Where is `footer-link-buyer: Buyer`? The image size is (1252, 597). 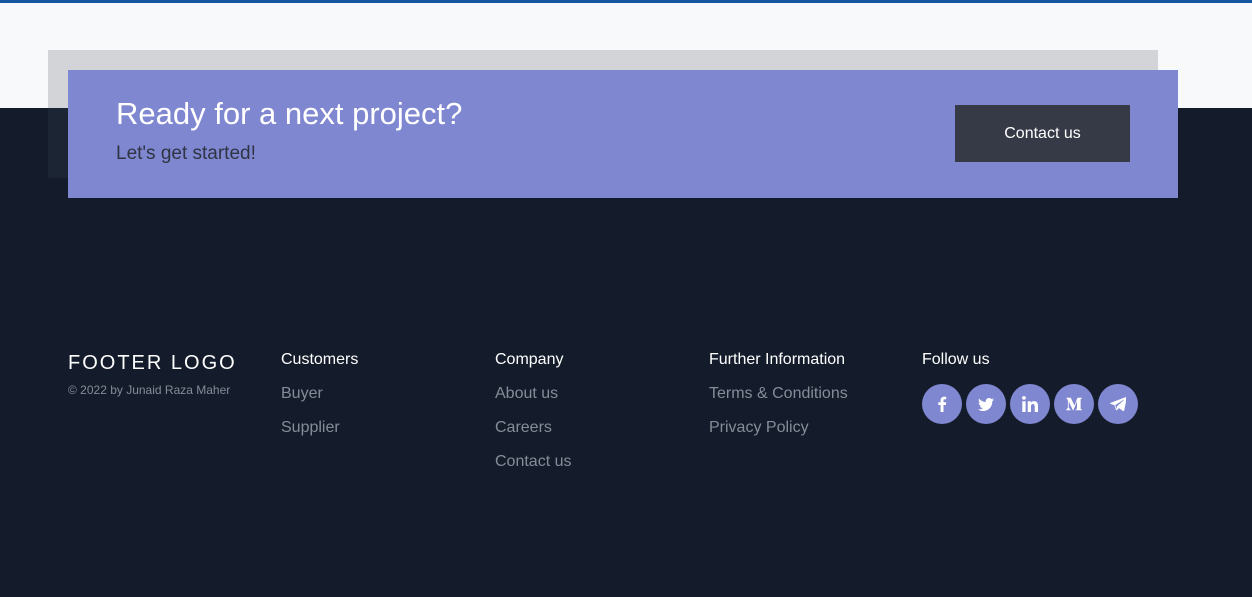
footer-link-buyer: Buyer is located at coordinates (319, 401).